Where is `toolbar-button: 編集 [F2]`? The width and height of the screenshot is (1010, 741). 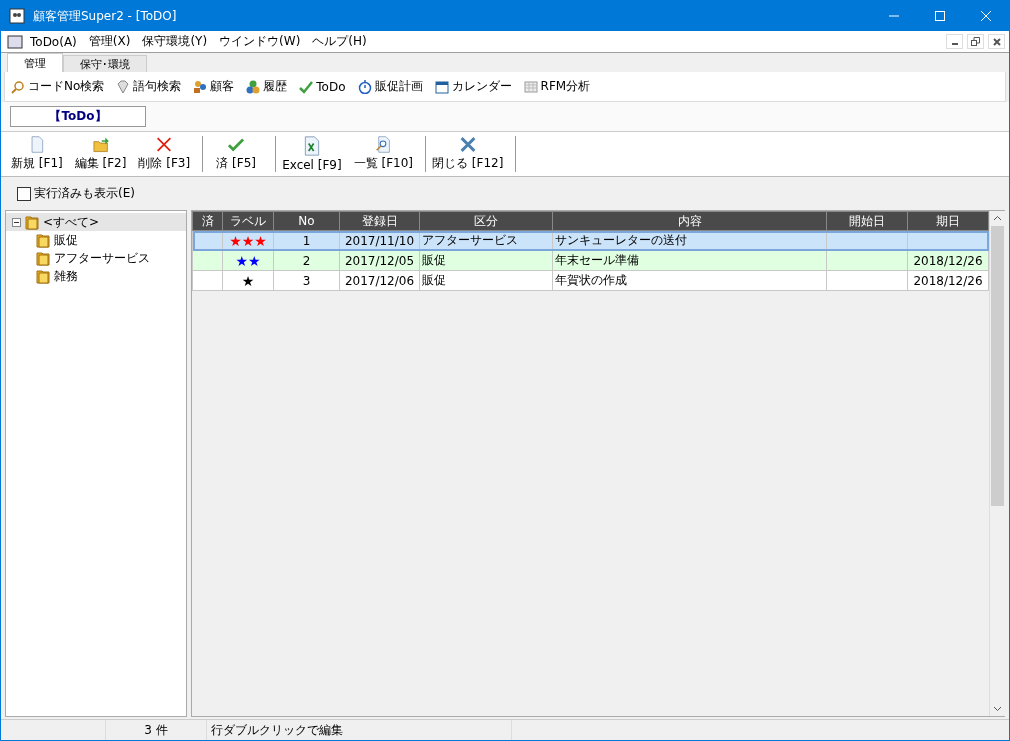 toolbar-button: 編集 [F2] is located at coordinates (100, 154).